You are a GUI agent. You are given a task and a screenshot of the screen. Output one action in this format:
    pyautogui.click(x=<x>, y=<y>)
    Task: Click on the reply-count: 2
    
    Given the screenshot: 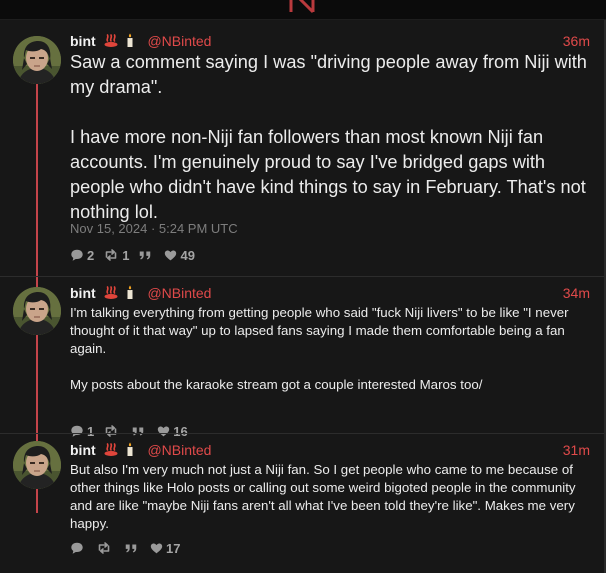 What is the action you would take?
    pyautogui.click(x=91, y=255)
    